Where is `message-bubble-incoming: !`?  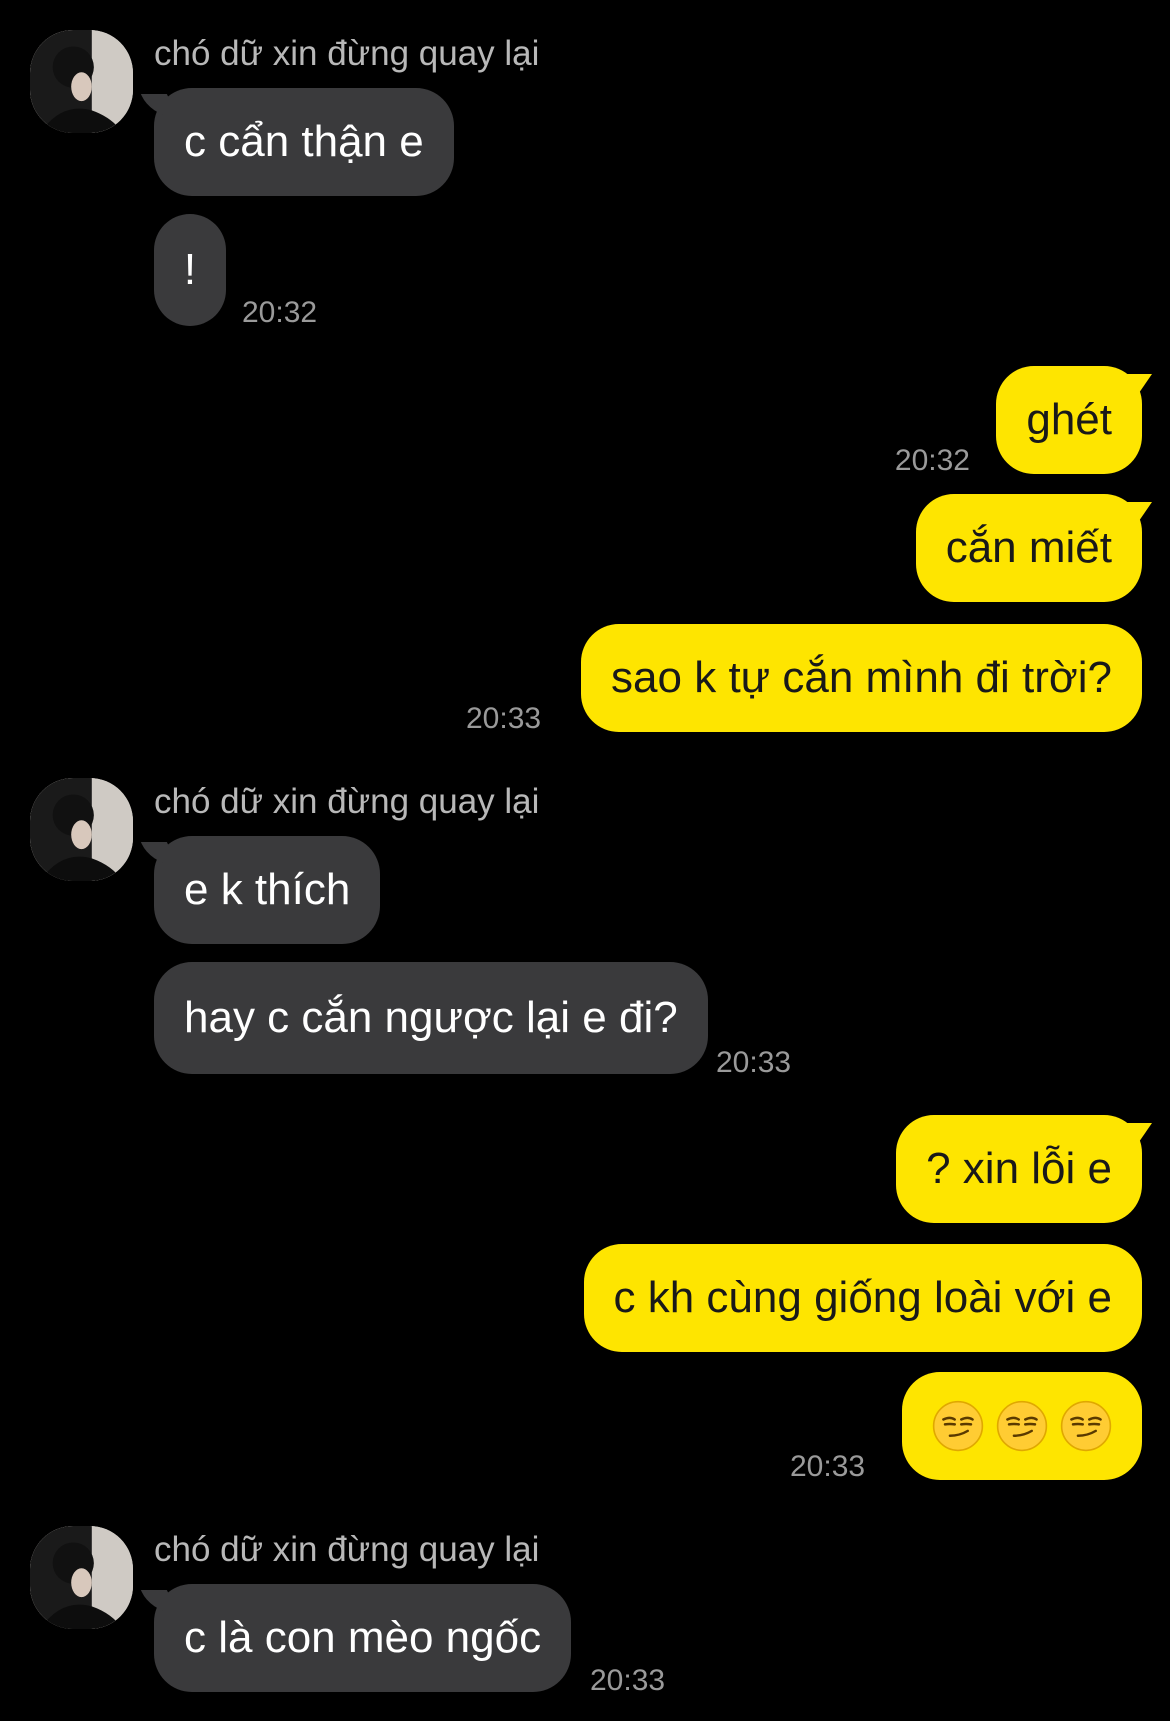 message-bubble-incoming: ! is located at coordinates (190, 270).